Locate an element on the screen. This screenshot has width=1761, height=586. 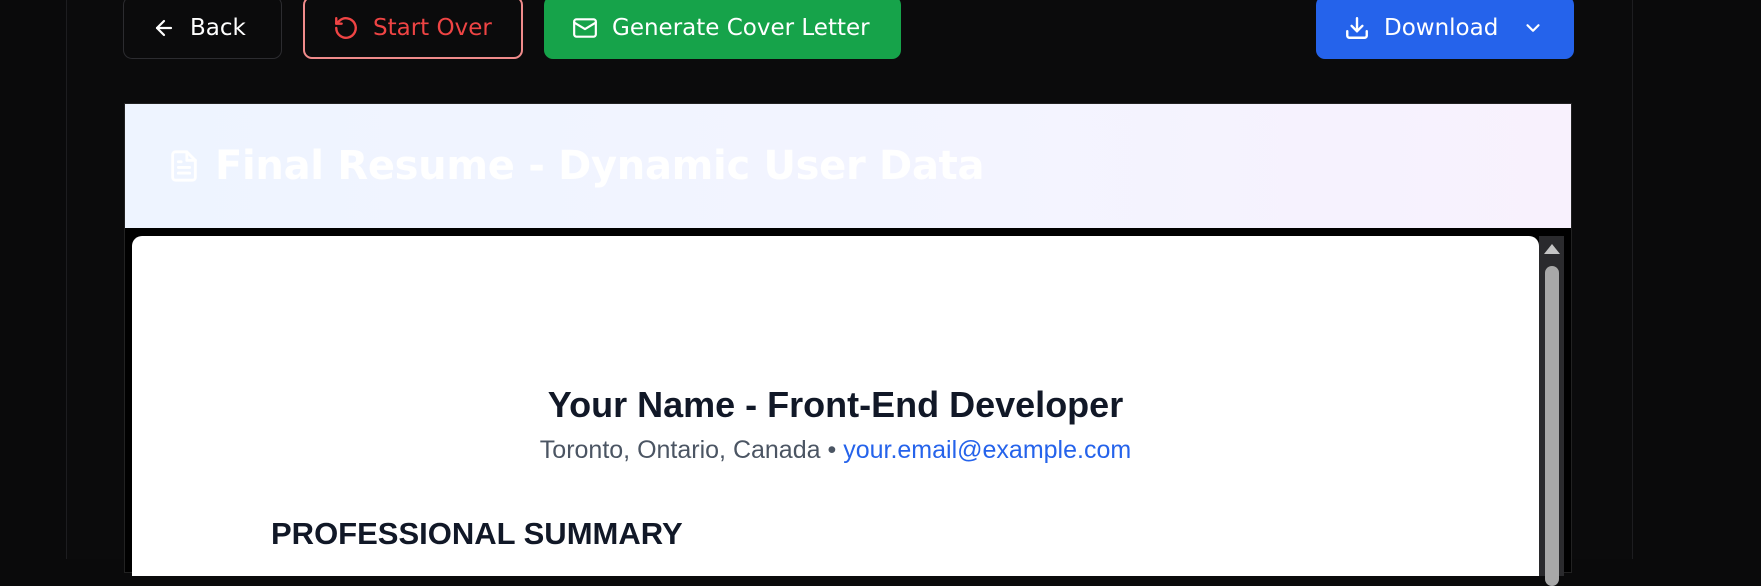
back-button: Back is located at coordinates (202, 29).